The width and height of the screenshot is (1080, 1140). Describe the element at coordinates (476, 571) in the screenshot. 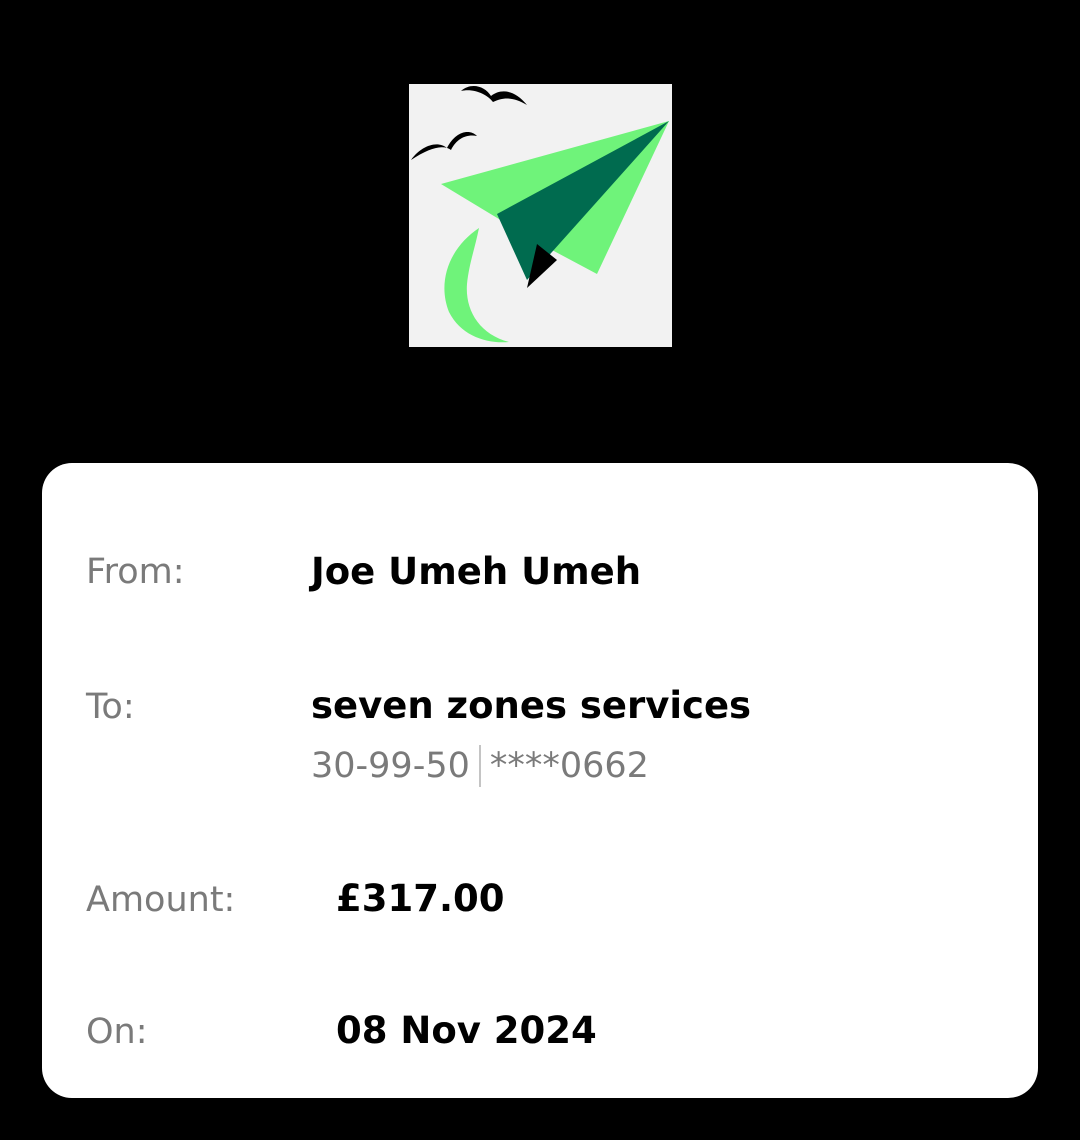

I see `from-value: Joe Umeh Umeh` at that location.